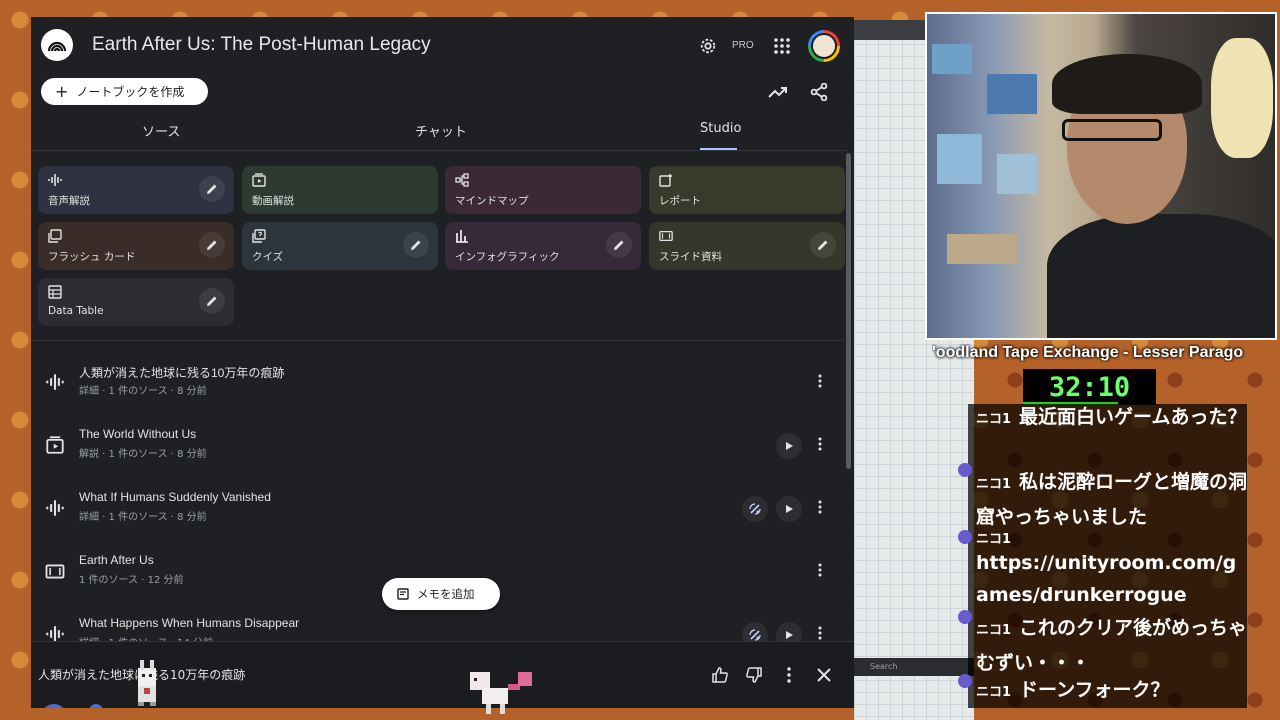  What do you see at coordinates (146, 683) in the screenshot?
I see `pixel-character-sprite` at bounding box center [146, 683].